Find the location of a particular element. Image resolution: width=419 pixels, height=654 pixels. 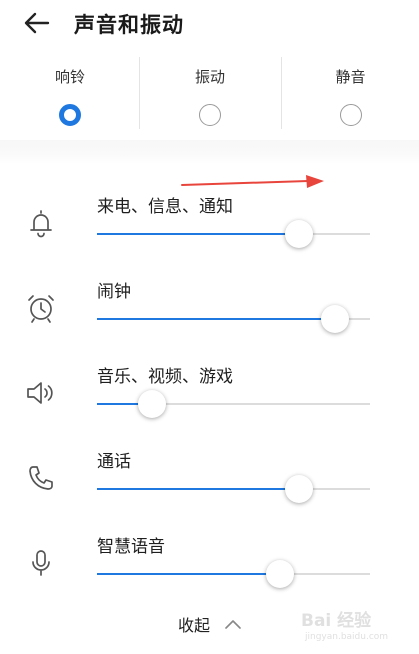

watermark-logo: Bai 经验 jingyan.baidu.com is located at coordinates (356, 626).